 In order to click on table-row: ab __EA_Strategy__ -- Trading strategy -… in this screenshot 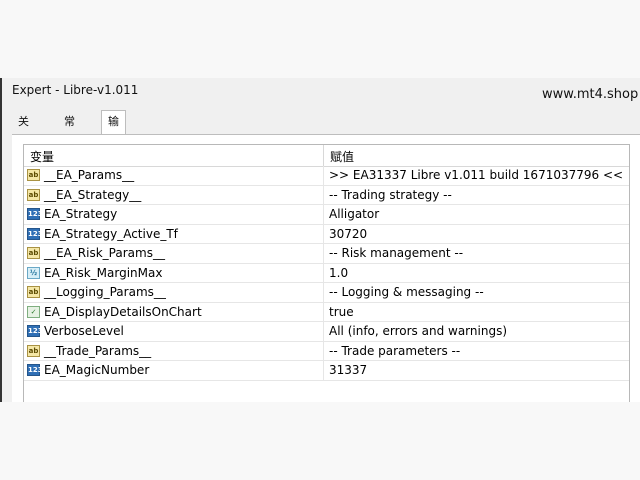, I will do `click(326, 195)`.